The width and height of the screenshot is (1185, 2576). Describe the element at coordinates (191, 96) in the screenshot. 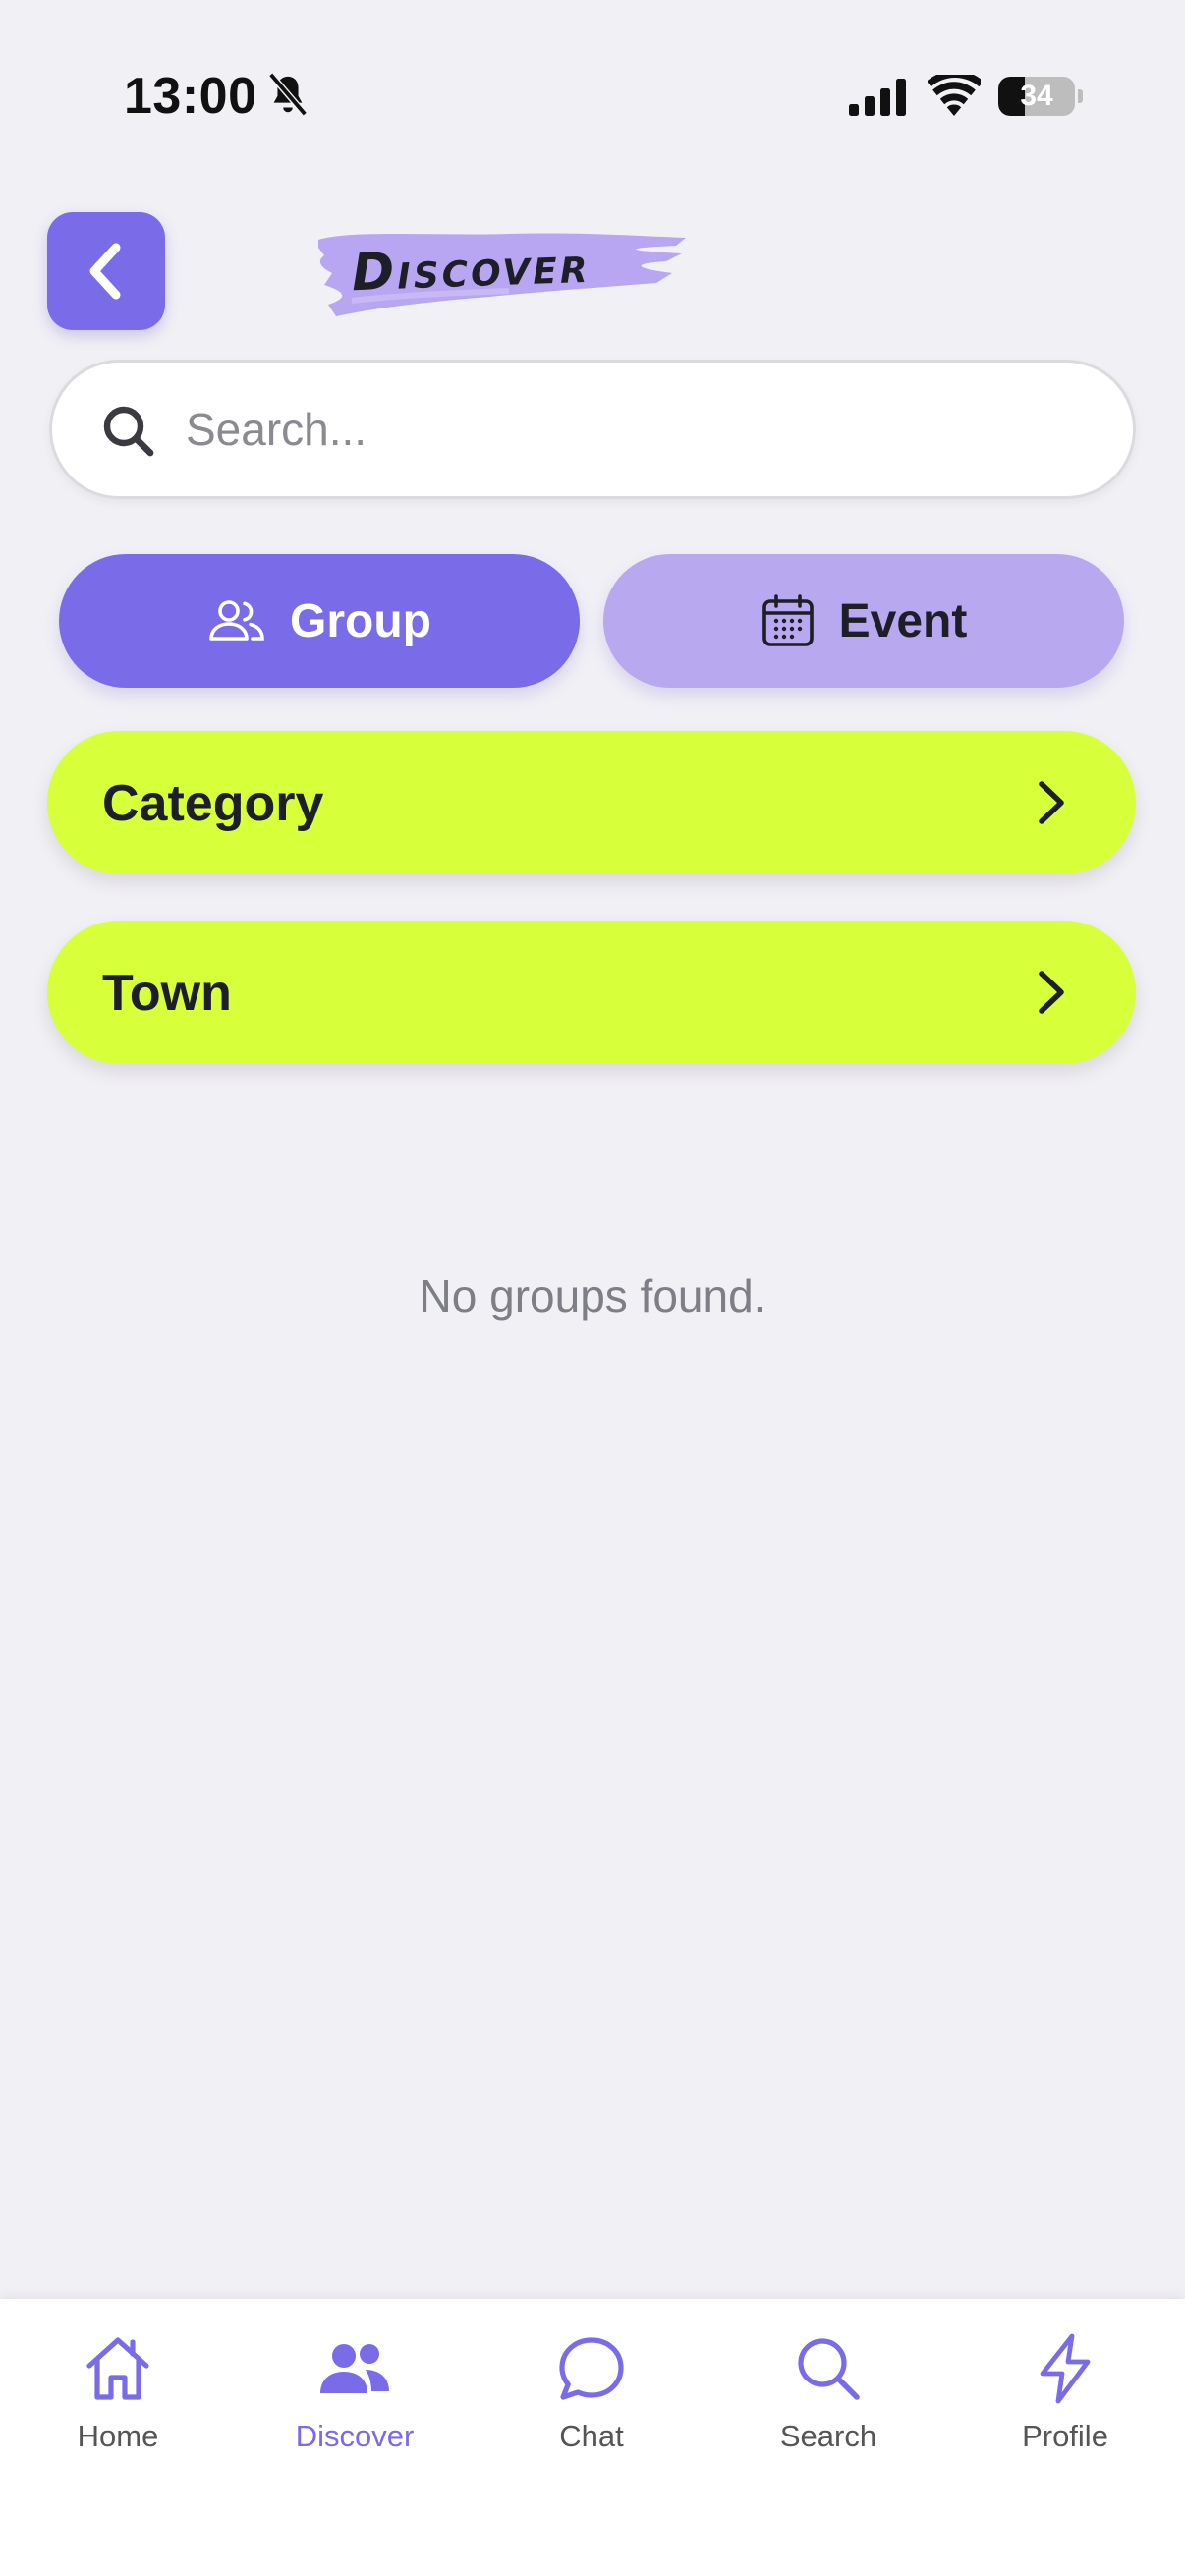

I see `status-time: 13:00` at that location.